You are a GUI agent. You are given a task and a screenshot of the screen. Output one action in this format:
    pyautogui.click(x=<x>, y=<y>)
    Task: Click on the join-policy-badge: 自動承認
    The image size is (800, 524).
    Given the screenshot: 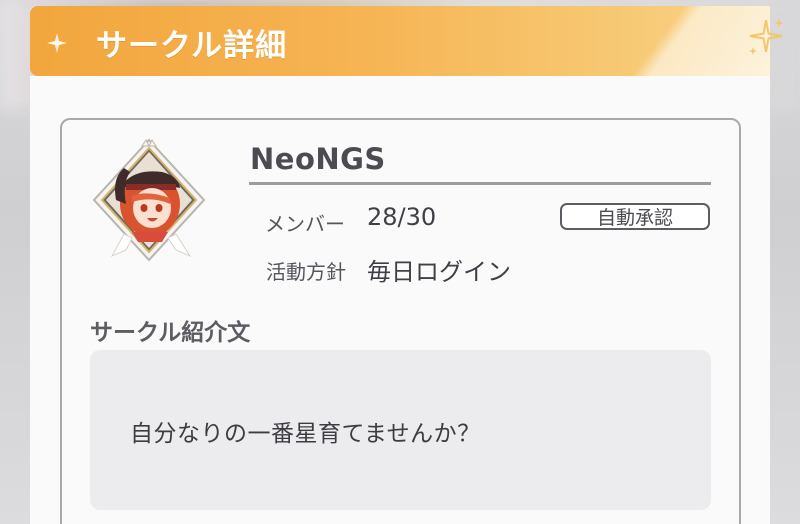 What is the action you would take?
    pyautogui.click(x=635, y=216)
    